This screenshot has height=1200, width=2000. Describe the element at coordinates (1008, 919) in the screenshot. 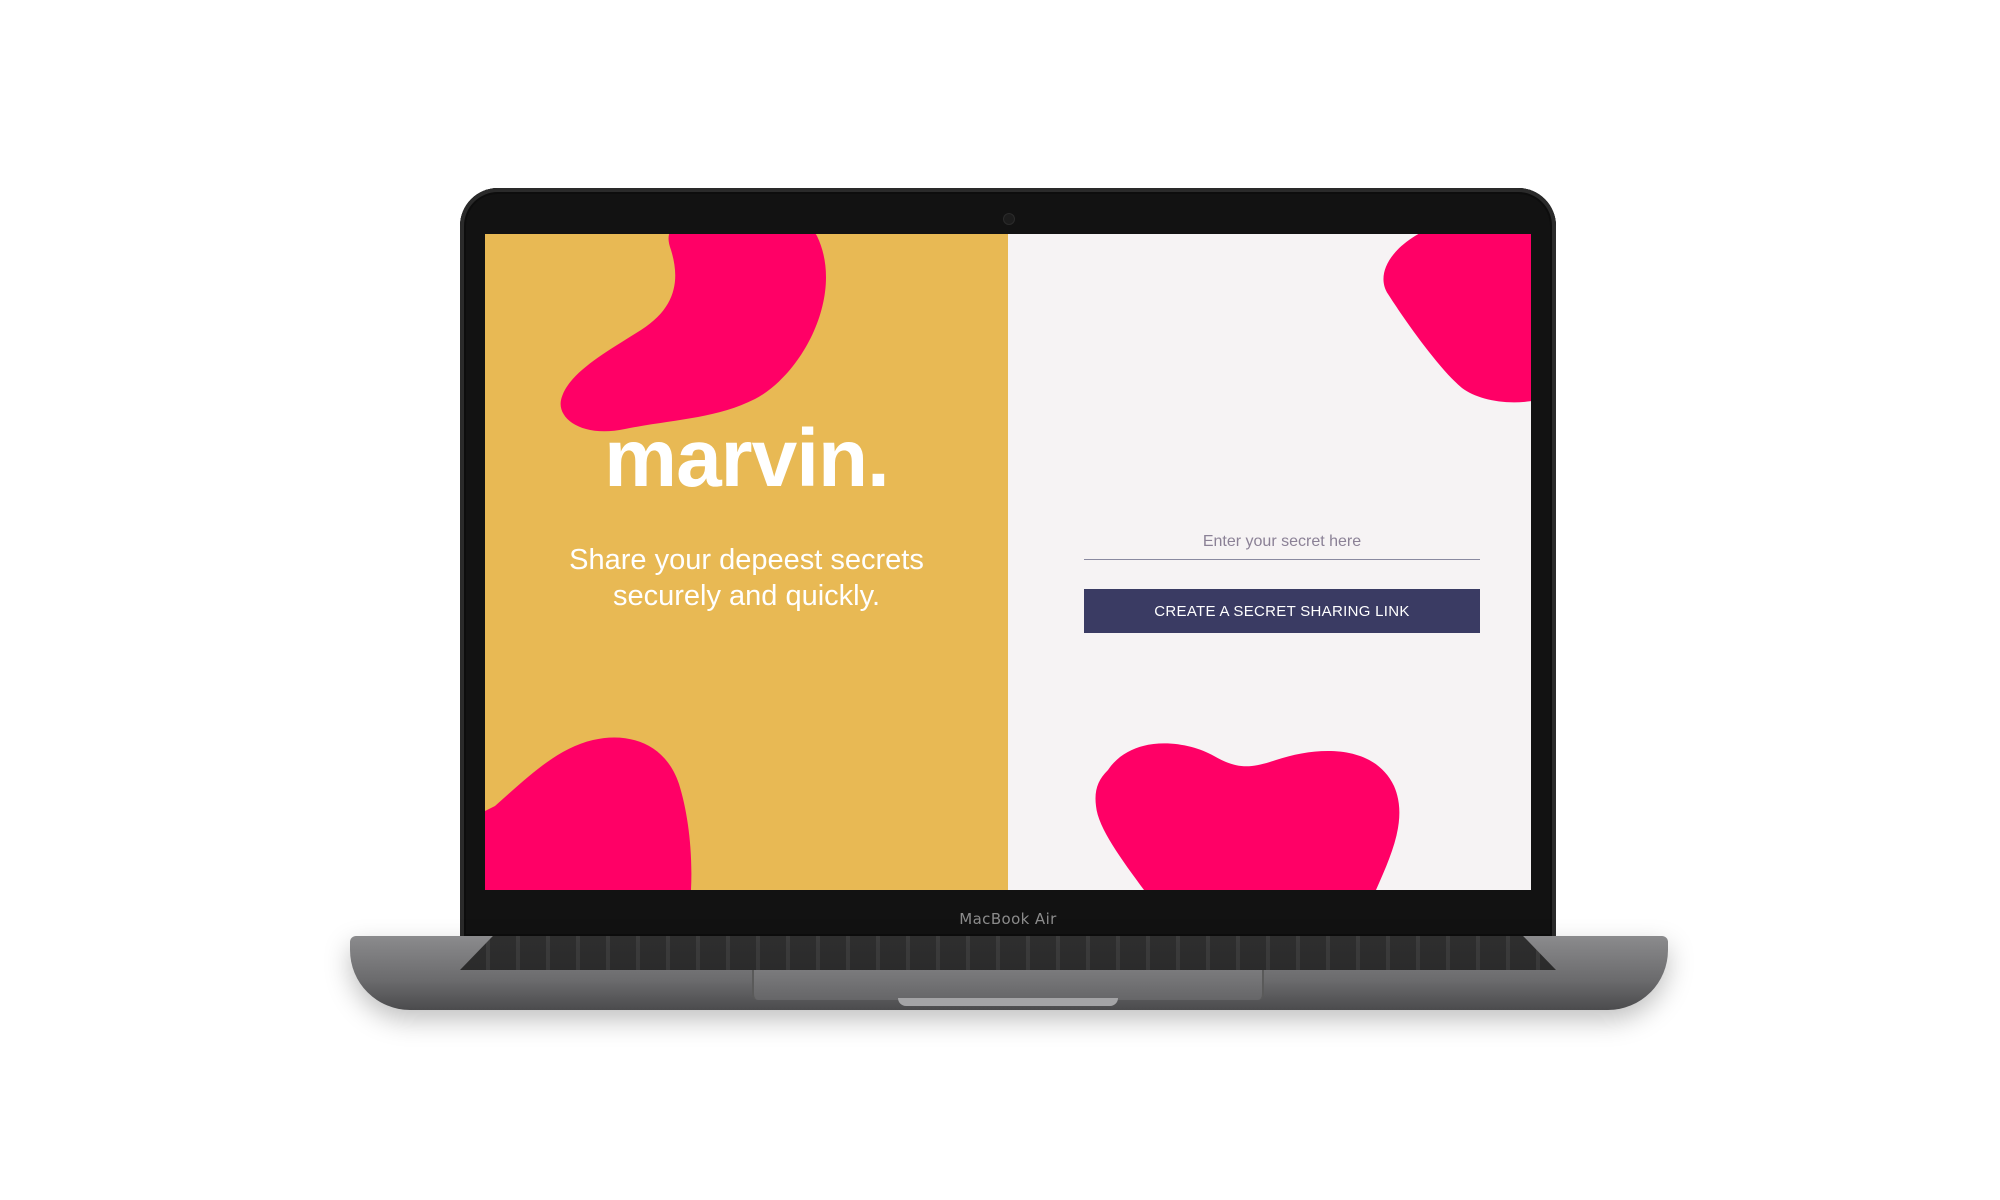

I see `device-brand-label: MacBook Air` at that location.